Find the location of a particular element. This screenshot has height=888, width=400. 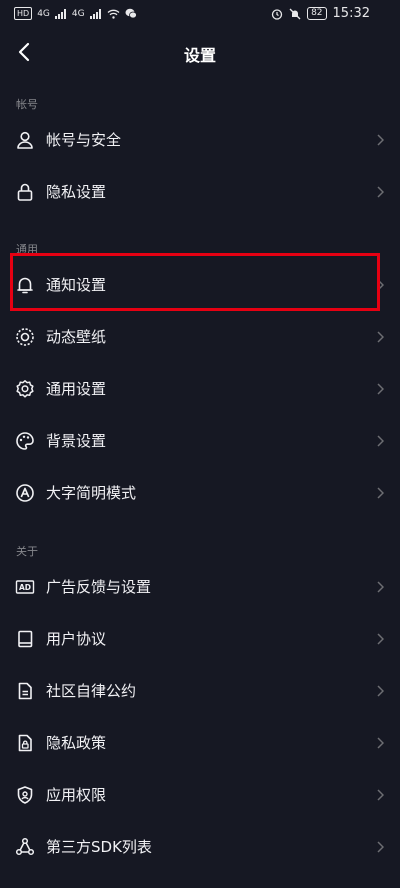

row-third-party-sdk: 第三方SDK列表 is located at coordinates (200, 847).